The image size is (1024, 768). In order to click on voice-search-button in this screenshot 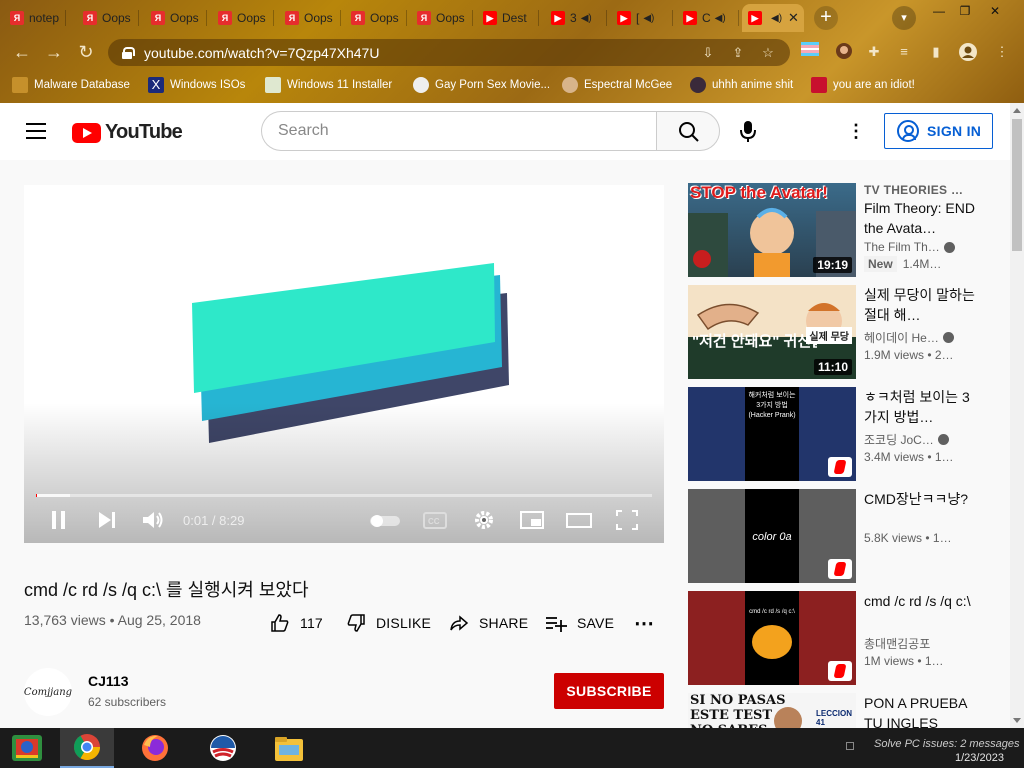, I will do `click(748, 131)`.